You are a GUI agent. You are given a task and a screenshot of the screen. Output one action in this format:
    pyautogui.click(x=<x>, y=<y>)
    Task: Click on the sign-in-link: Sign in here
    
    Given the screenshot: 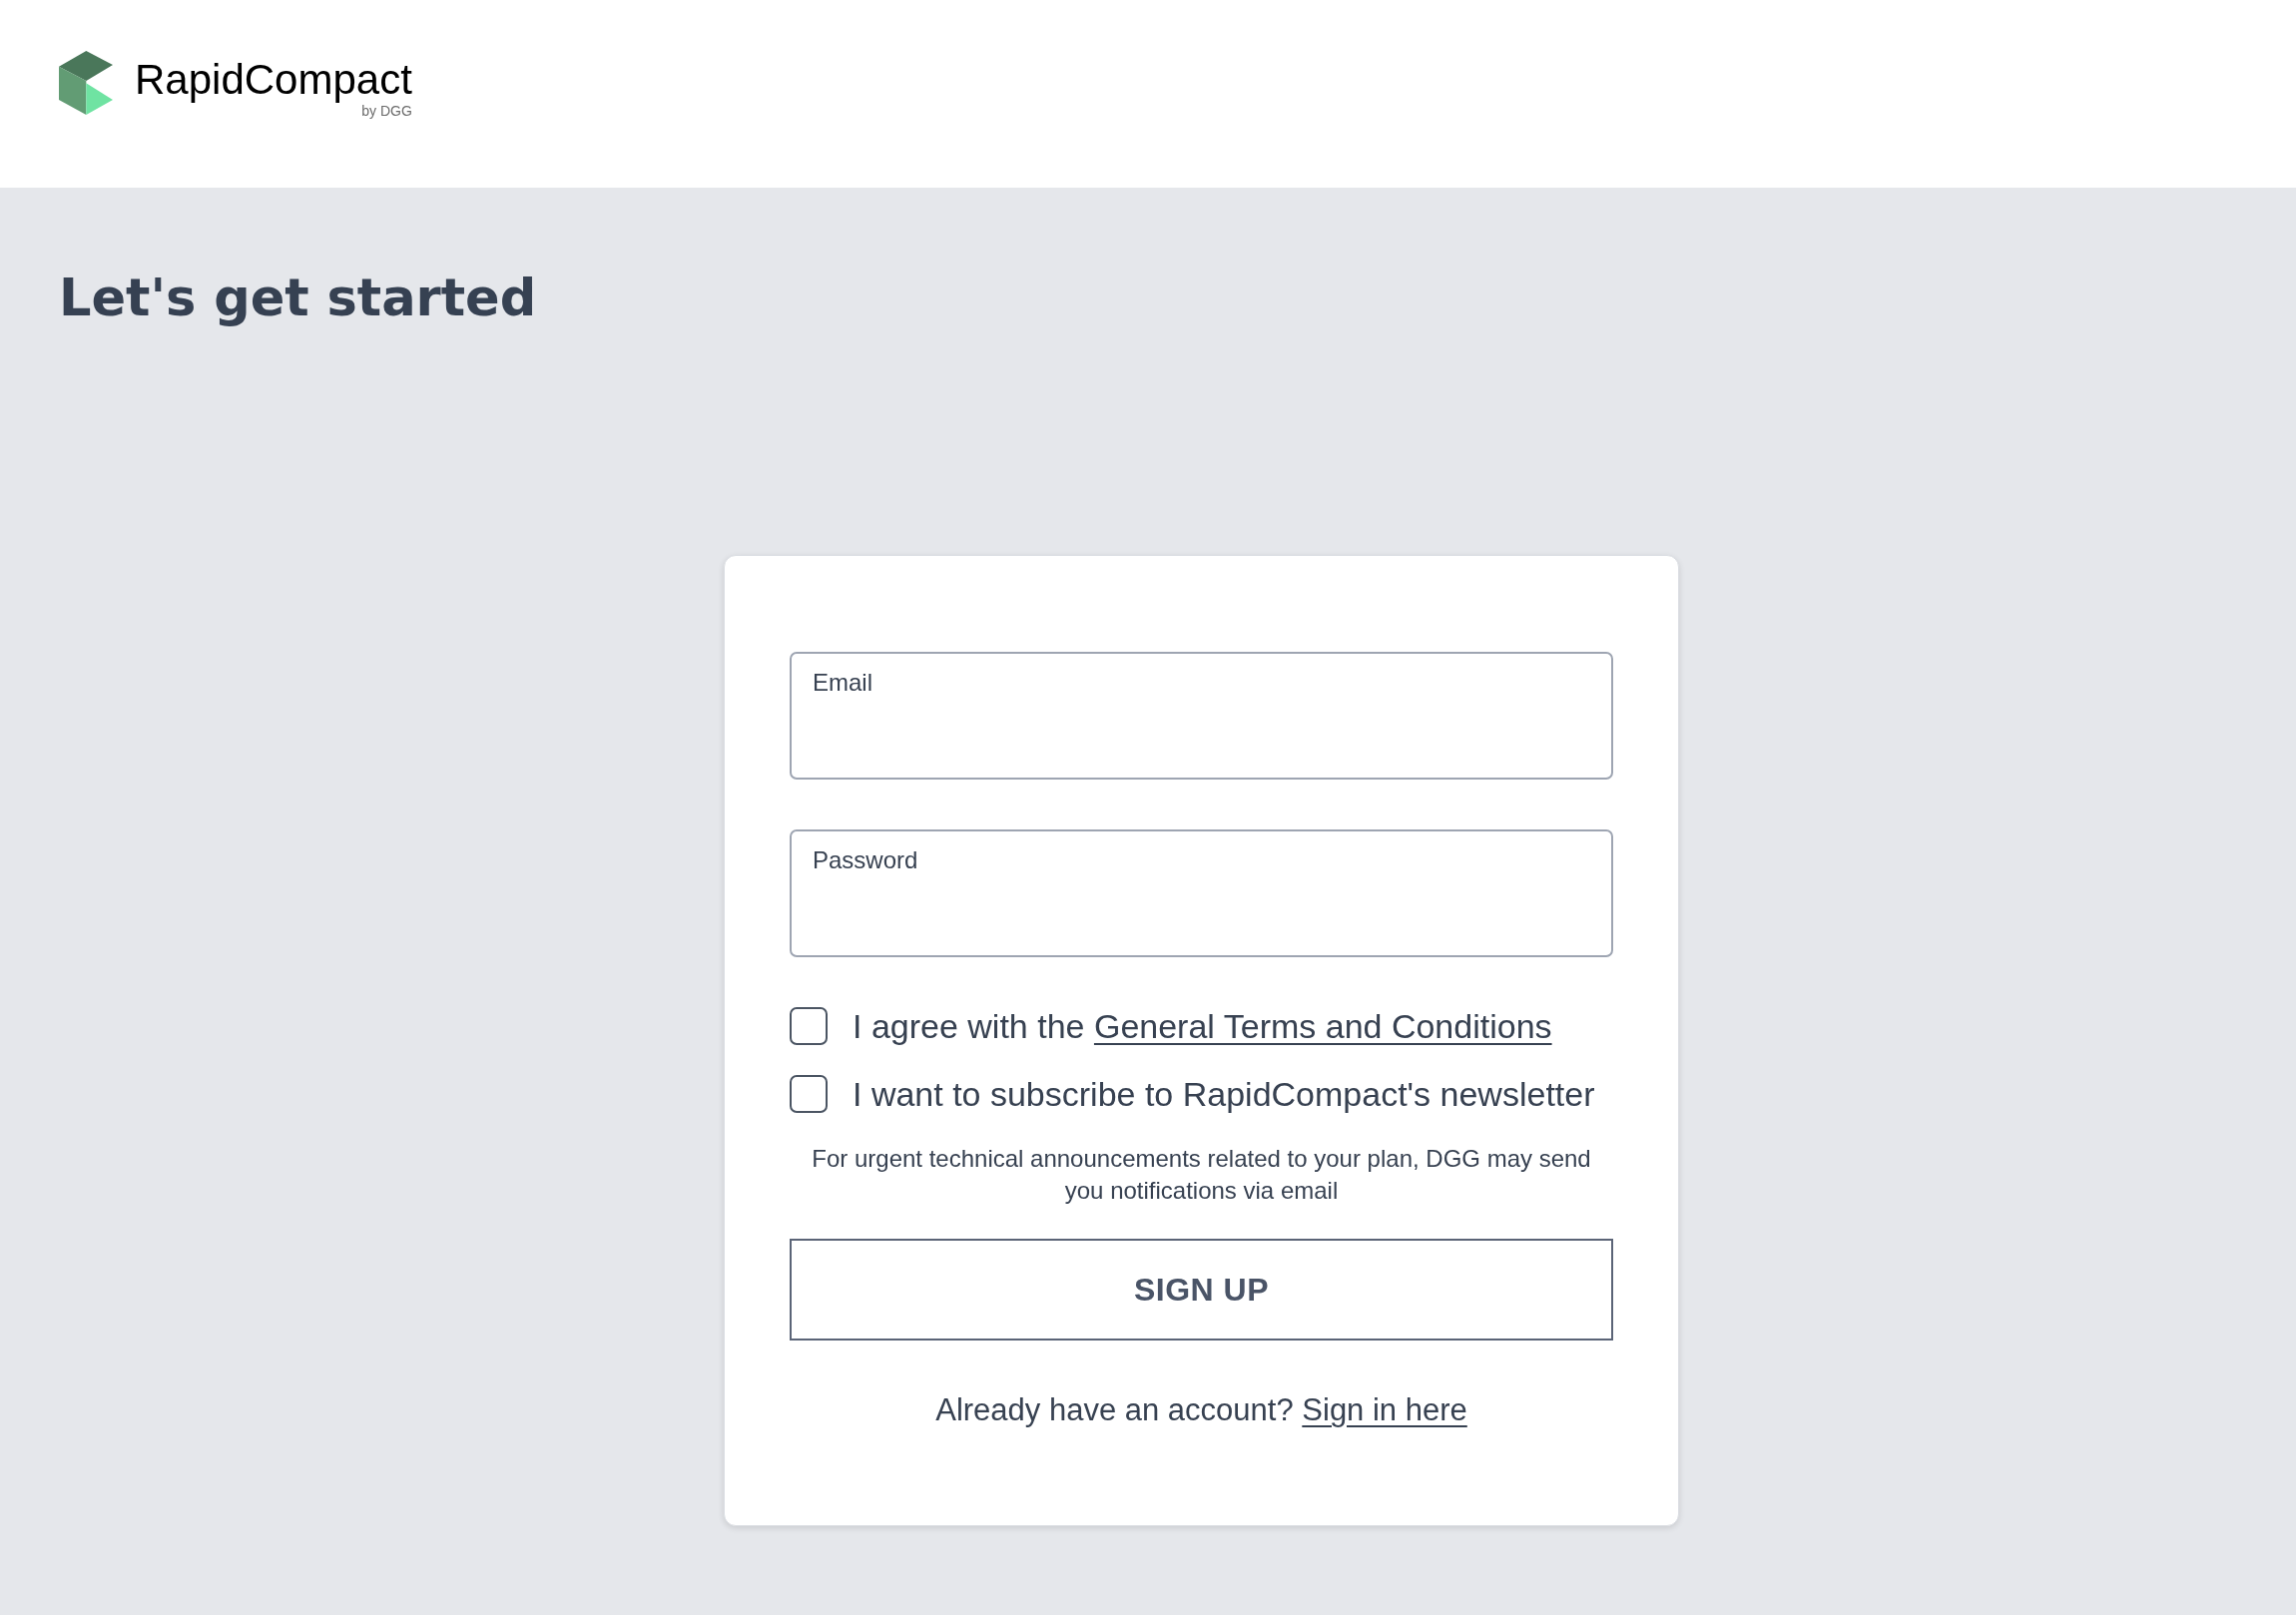 What is the action you would take?
    pyautogui.click(x=1385, y=1410)
    